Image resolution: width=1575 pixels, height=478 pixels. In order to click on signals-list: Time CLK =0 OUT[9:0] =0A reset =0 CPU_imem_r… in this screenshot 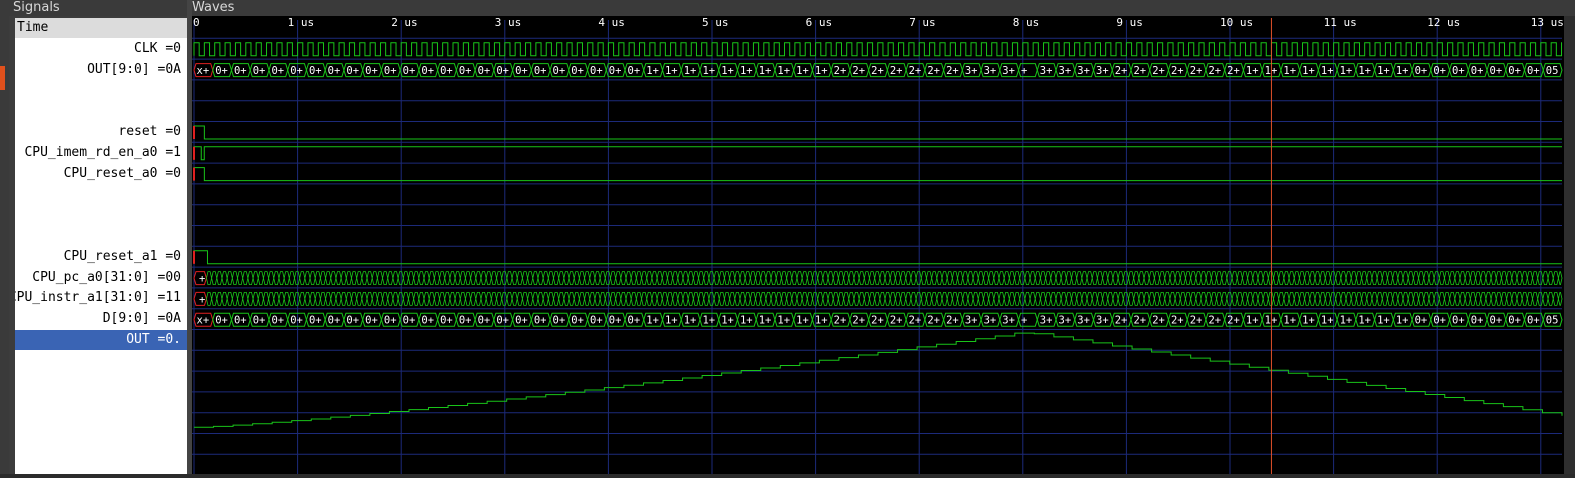, I will do `click(101, 246)`.